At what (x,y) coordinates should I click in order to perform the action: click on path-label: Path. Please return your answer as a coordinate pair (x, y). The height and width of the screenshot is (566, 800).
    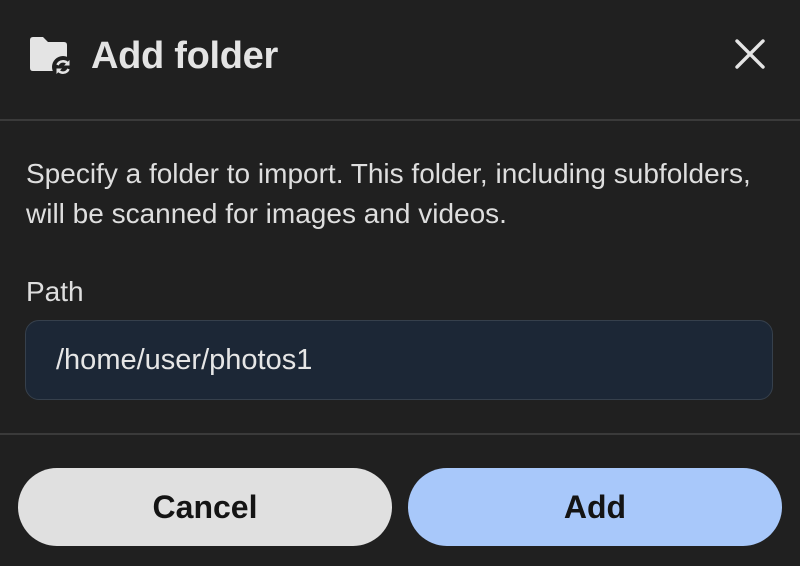
    Looking at the image, I should click on (55, 291).